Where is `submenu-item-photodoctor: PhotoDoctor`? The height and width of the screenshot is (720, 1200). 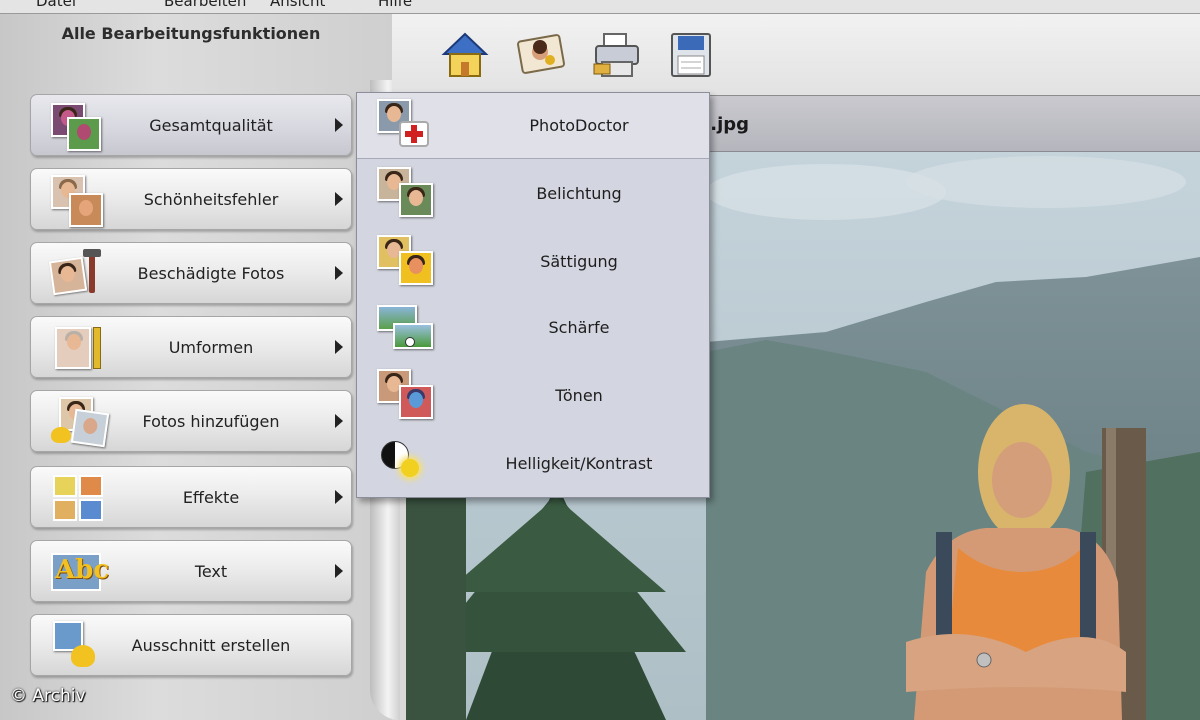 submenu-item-photodoctor: PhotoDoctor is located at coordinates (533, 126).